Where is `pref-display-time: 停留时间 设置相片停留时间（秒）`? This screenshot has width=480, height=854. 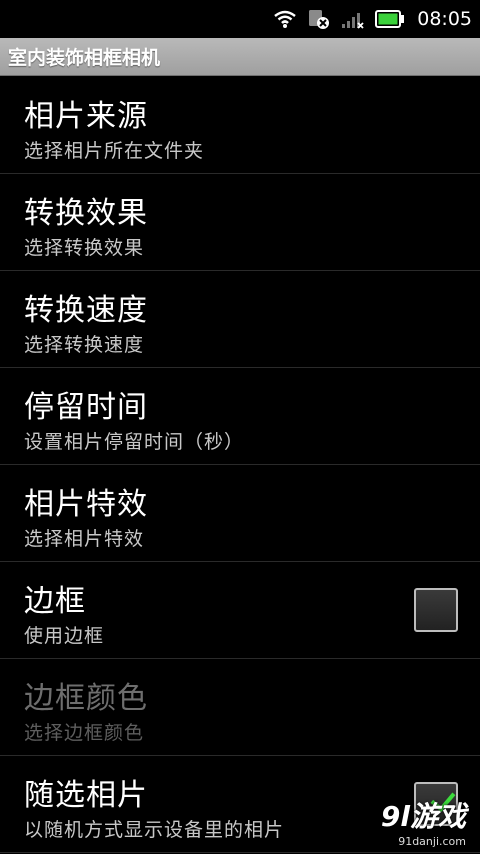
pref-display-time: 停留时间 设置相片停留时间（秒） is located at coordinates (240, 416).